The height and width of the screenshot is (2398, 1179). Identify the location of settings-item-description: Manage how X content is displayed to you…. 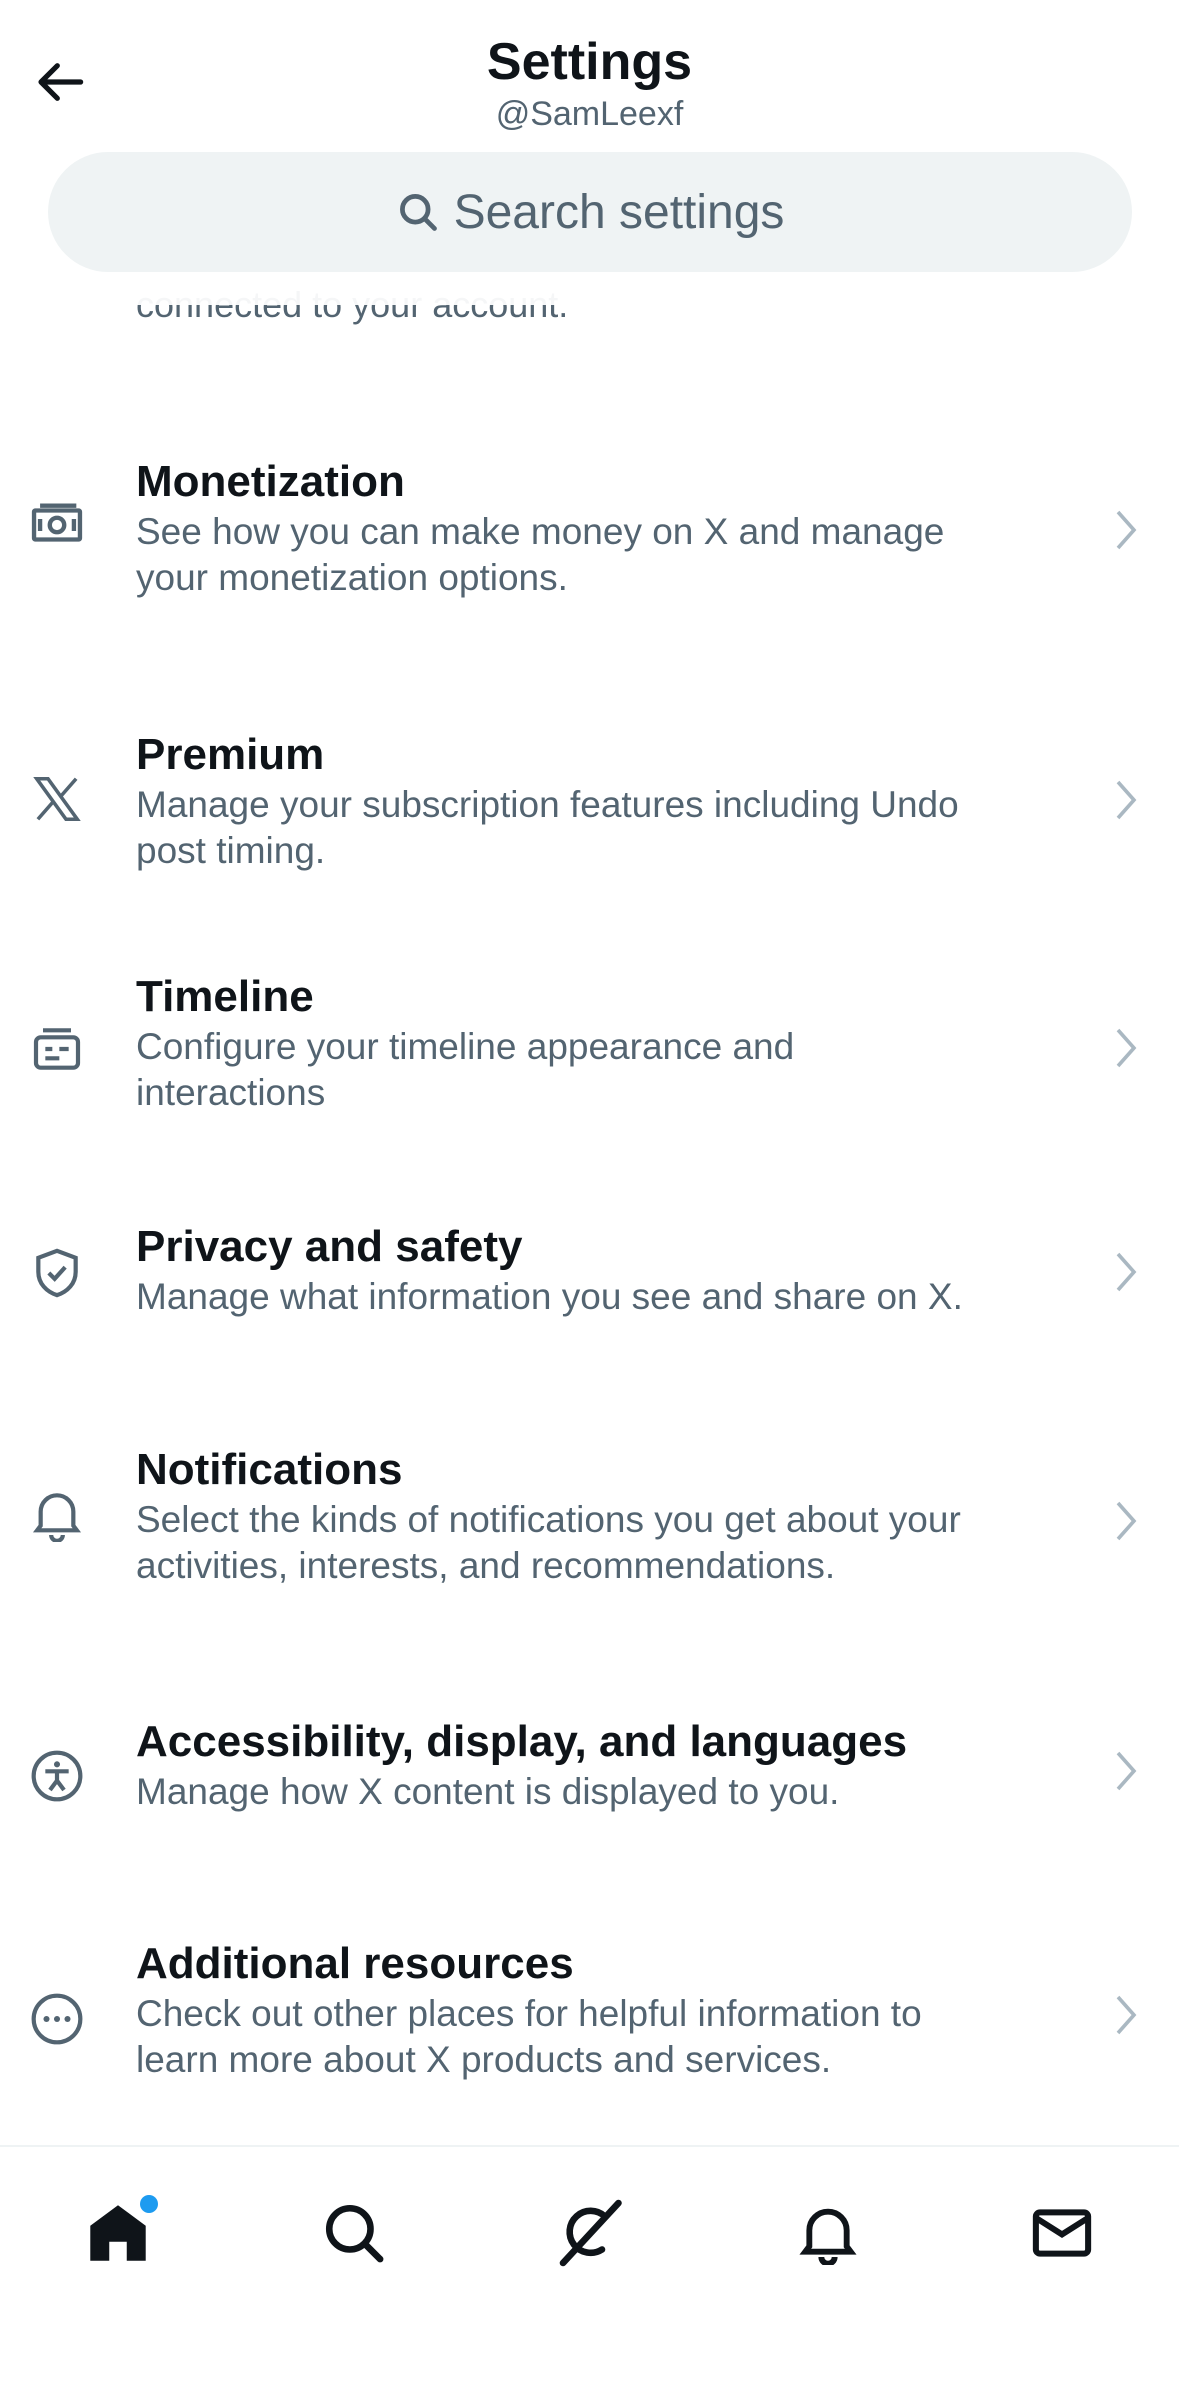
(488, 1791).